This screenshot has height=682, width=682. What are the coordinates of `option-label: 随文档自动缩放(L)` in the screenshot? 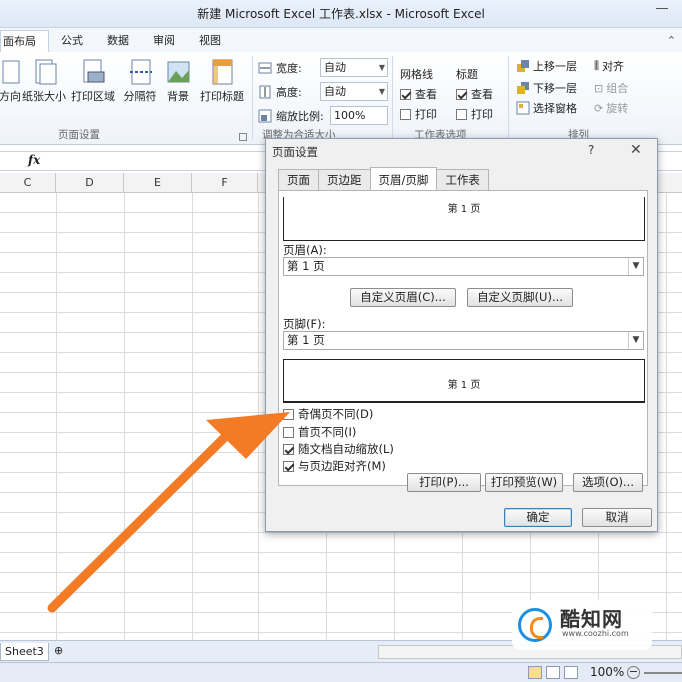 It's located at (346, 449).